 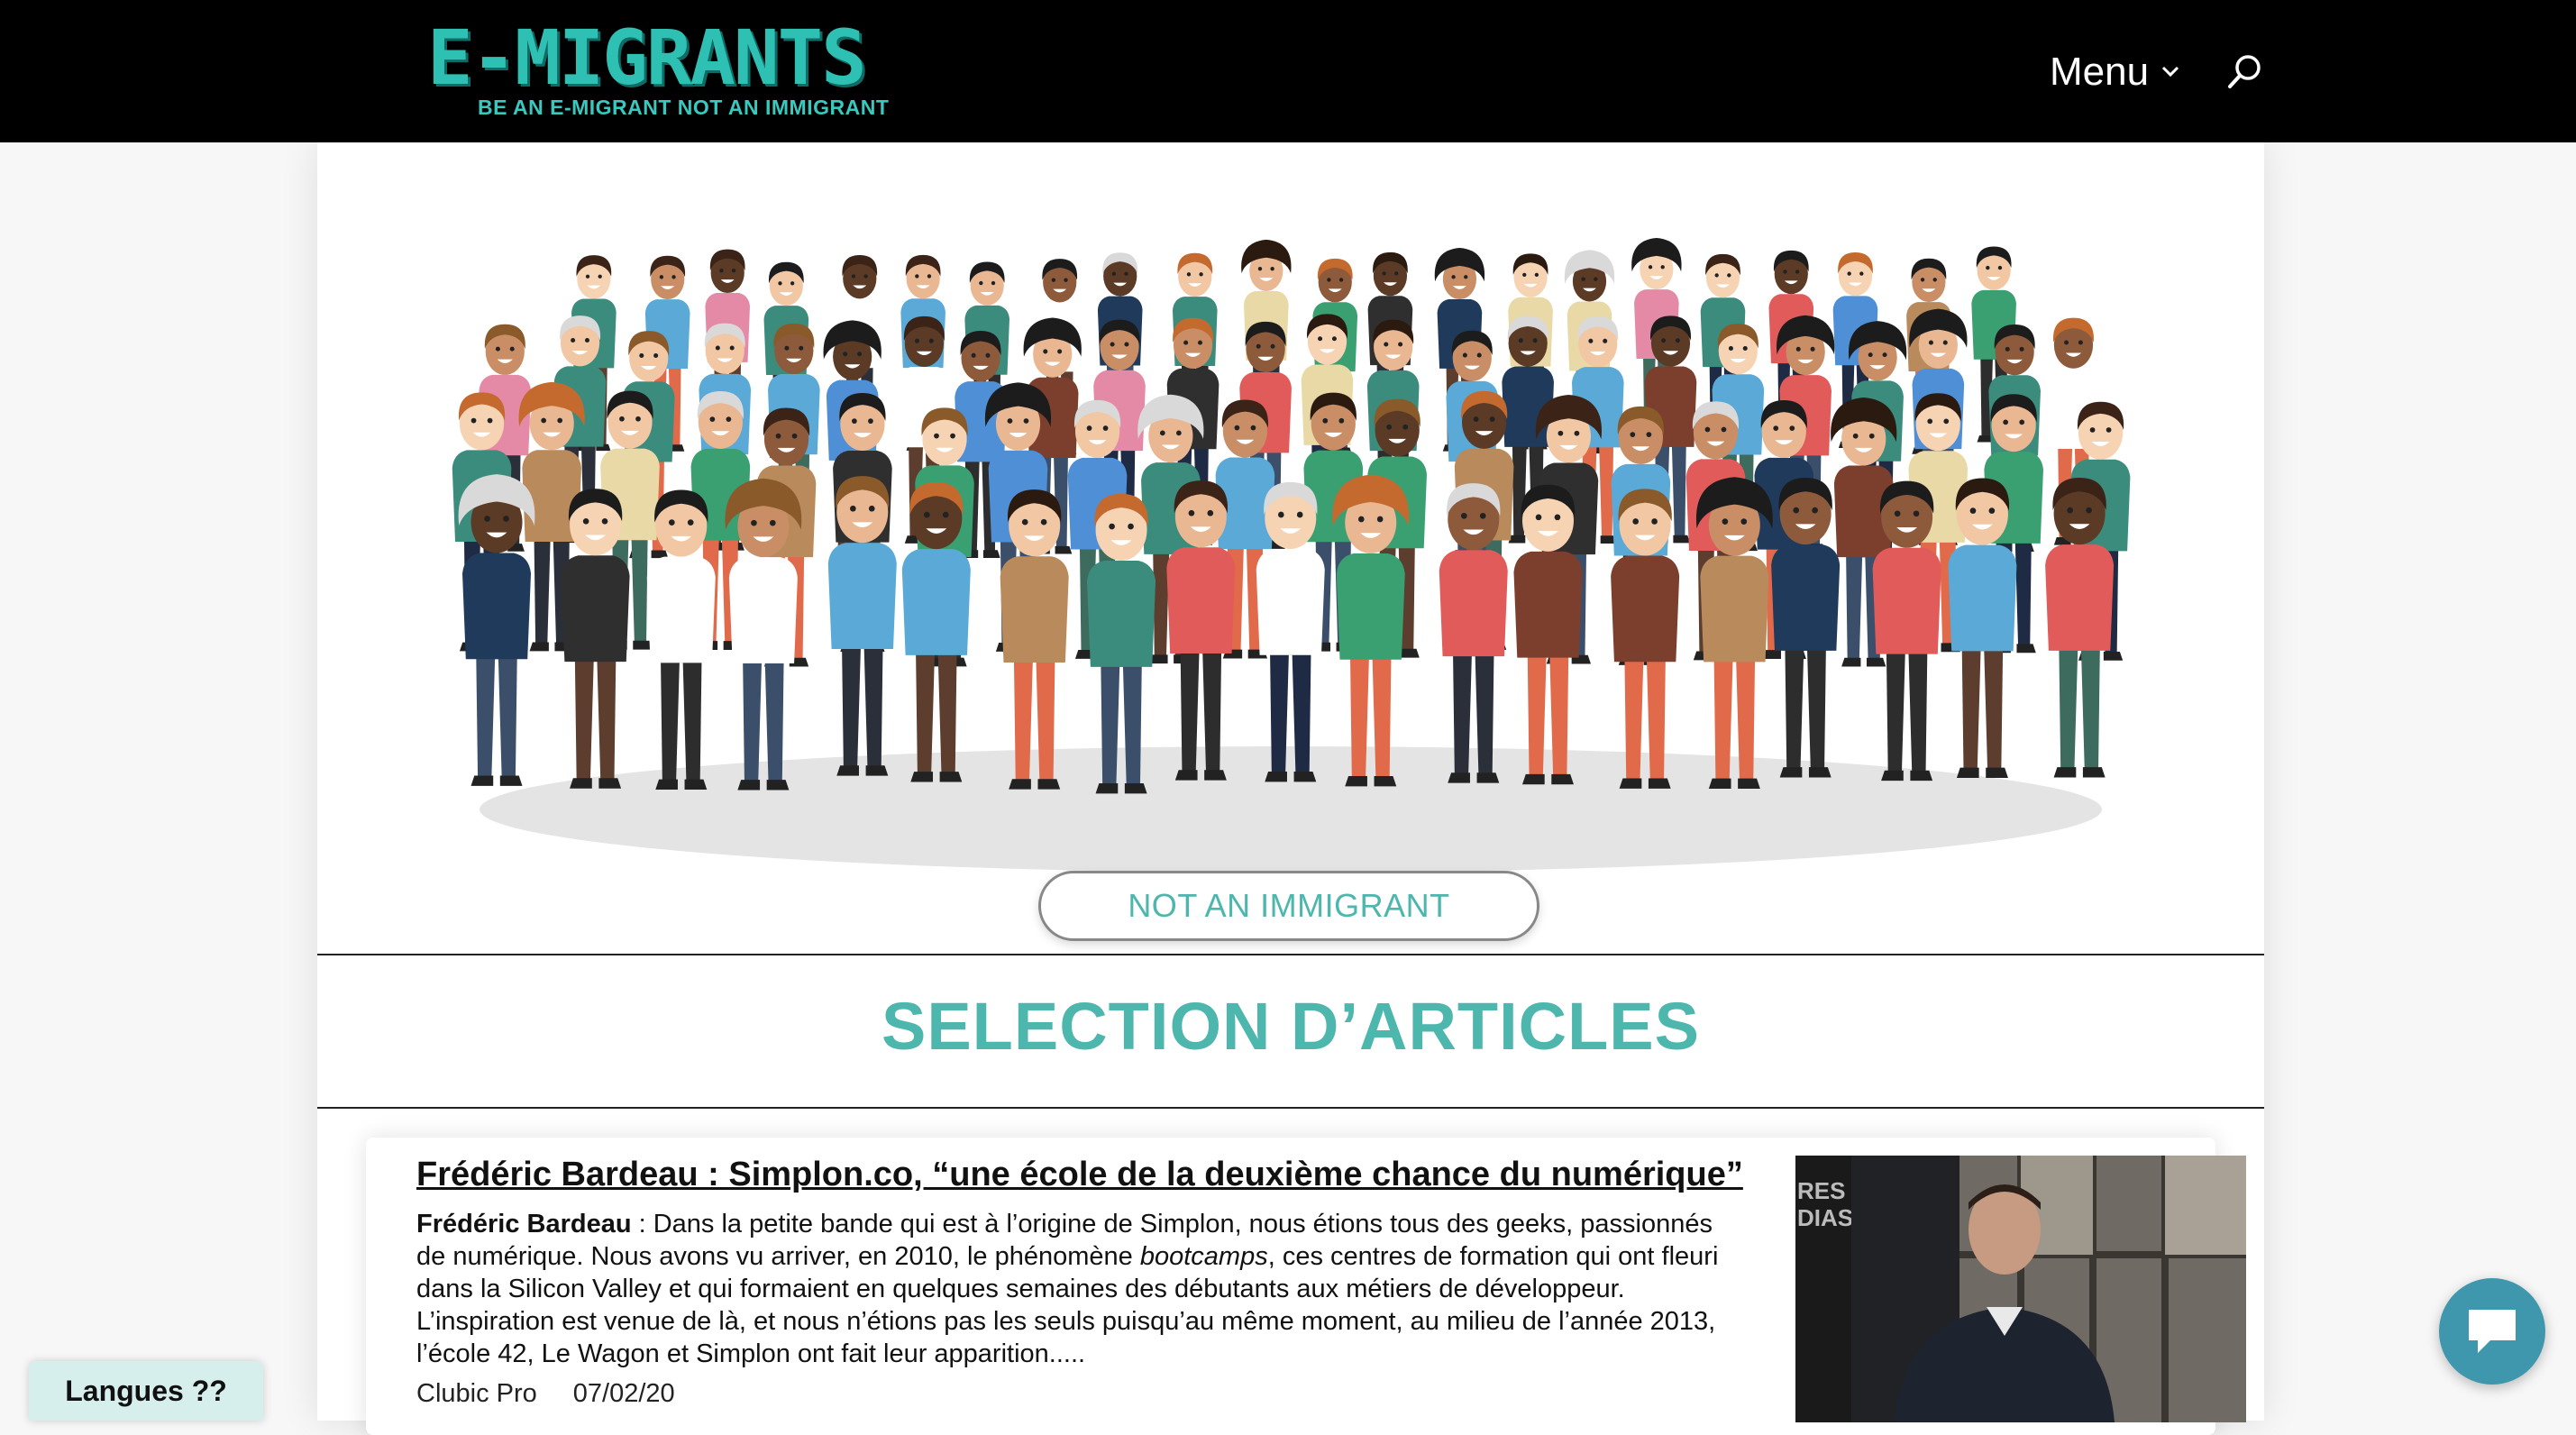 I want to click on svg-text: RES, so click(x=1821, y=1190).